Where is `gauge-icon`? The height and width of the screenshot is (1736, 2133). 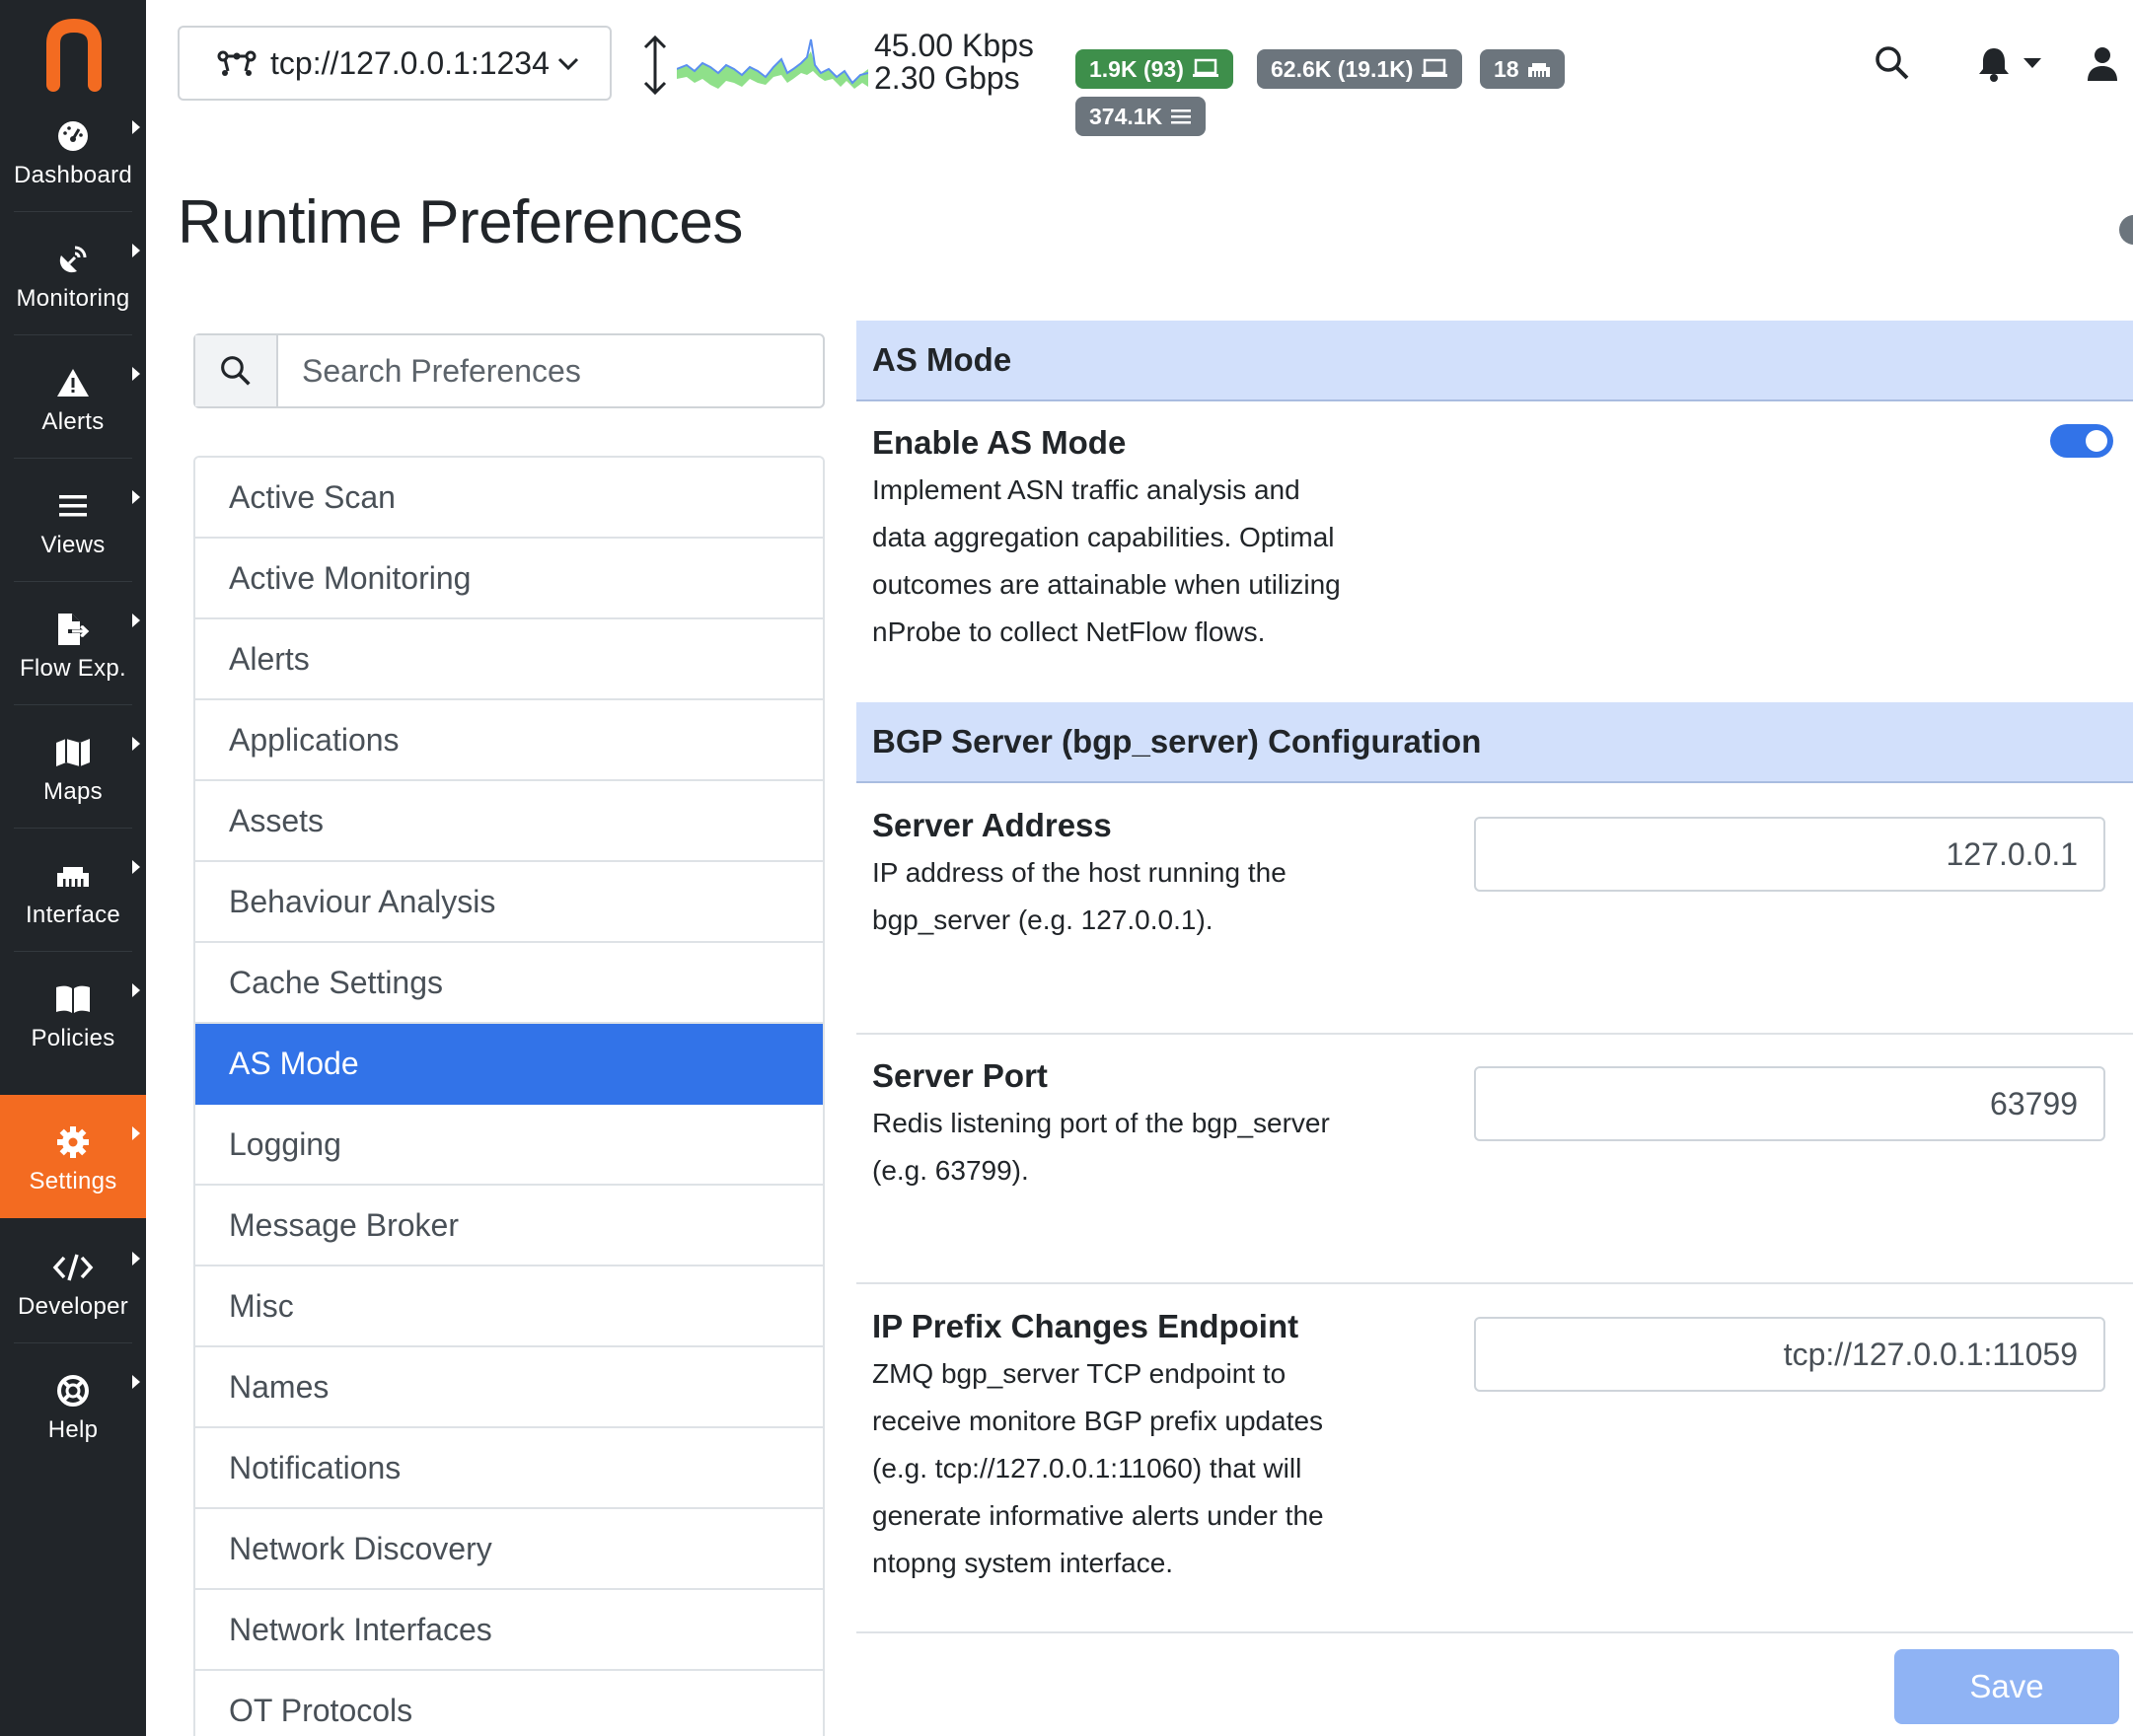
gauge-icon is located at coordinates (73, 136).